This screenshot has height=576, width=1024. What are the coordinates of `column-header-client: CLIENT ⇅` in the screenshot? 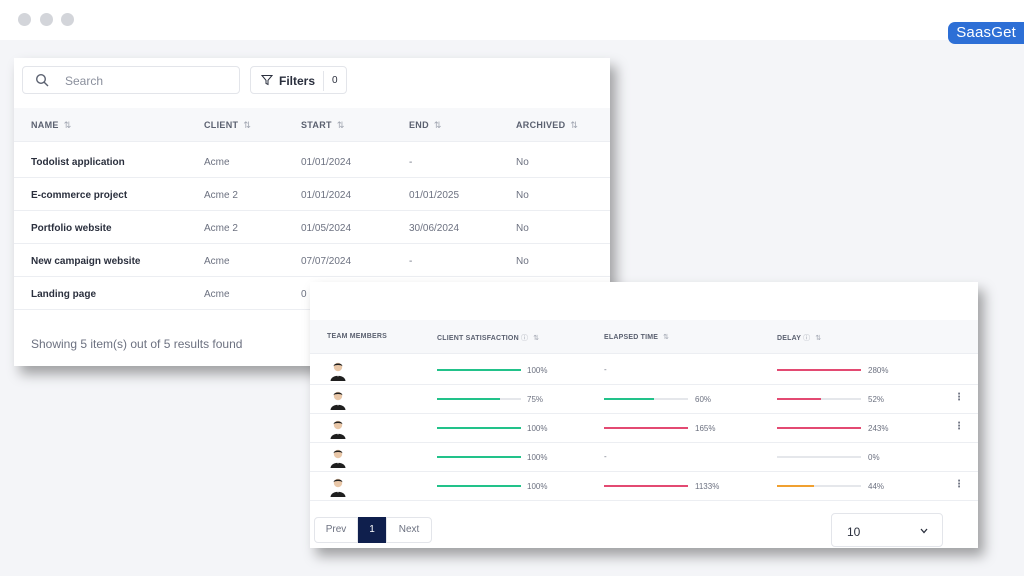 It's located at (227, 125).